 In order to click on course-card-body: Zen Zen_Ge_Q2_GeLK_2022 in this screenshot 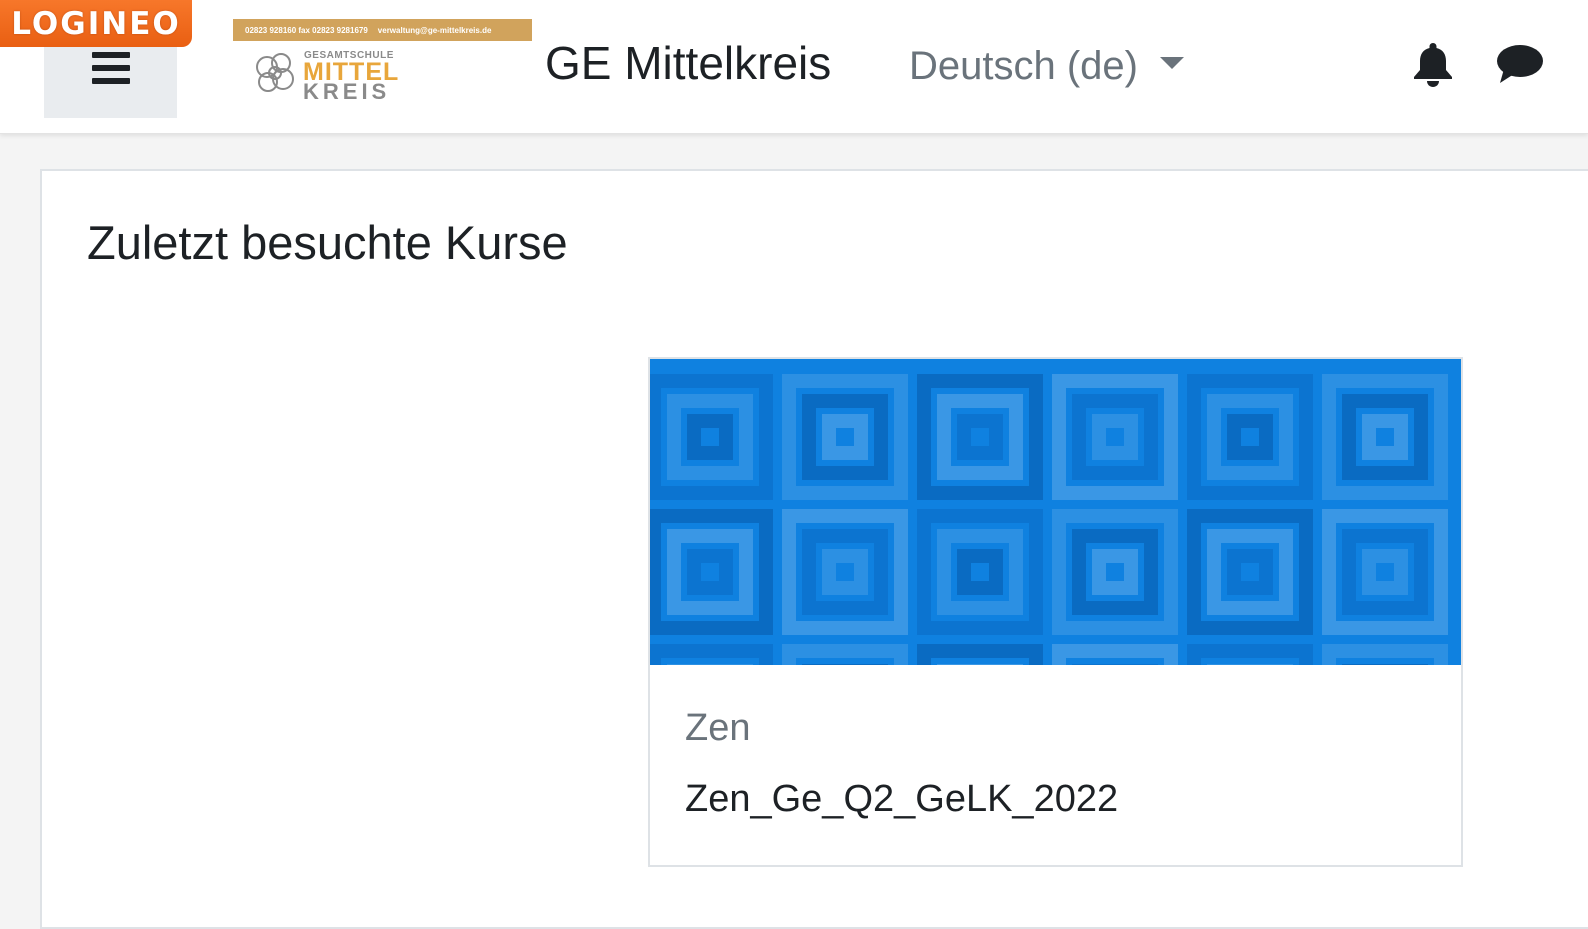, I will do `click(1055, 765)`.